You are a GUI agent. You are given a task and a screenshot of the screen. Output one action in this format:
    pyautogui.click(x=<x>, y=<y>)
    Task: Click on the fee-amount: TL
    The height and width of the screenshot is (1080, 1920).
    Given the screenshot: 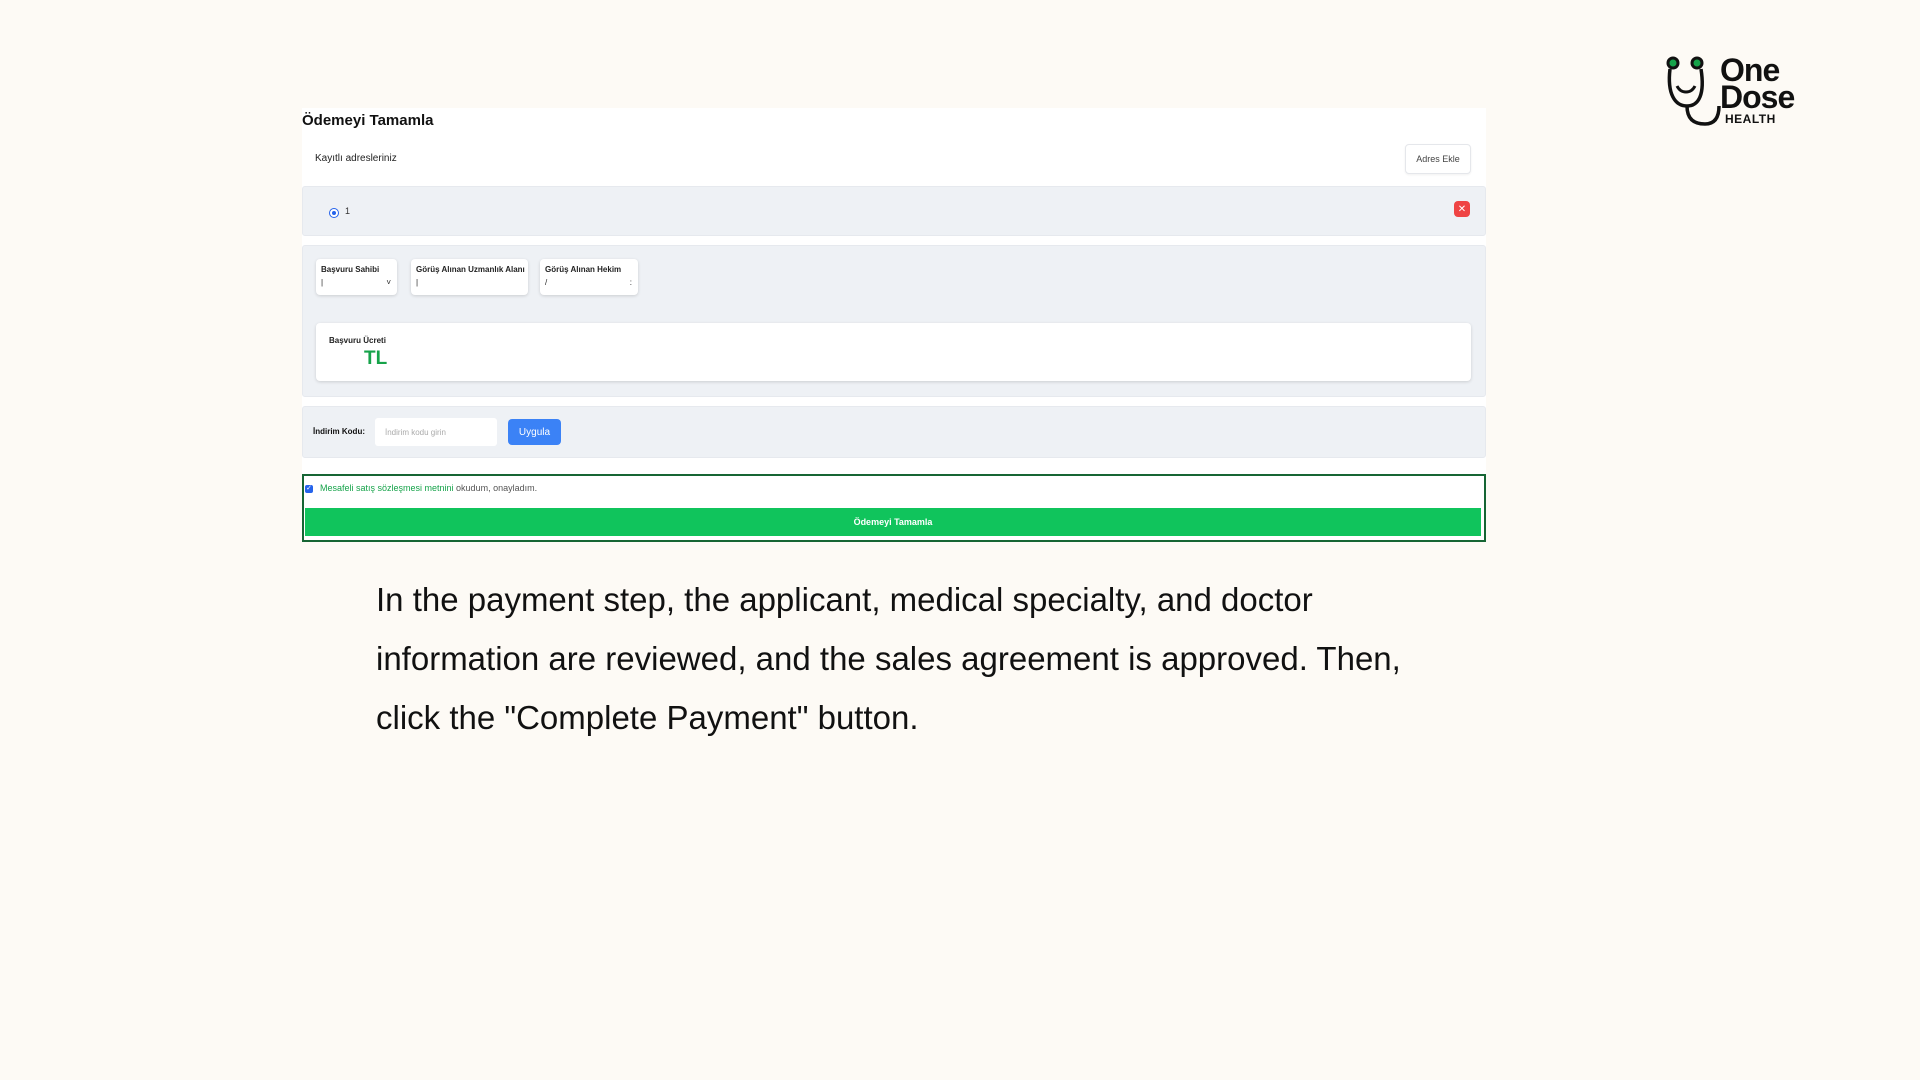 What is the action you would take?
    pyautogui.click(x=376, y=358)
    